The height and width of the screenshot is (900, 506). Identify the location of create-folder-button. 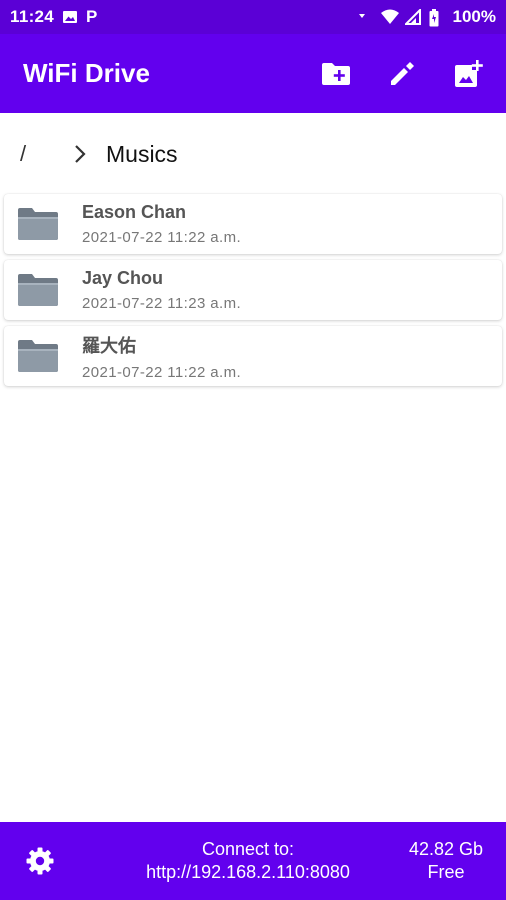
(336, 74).